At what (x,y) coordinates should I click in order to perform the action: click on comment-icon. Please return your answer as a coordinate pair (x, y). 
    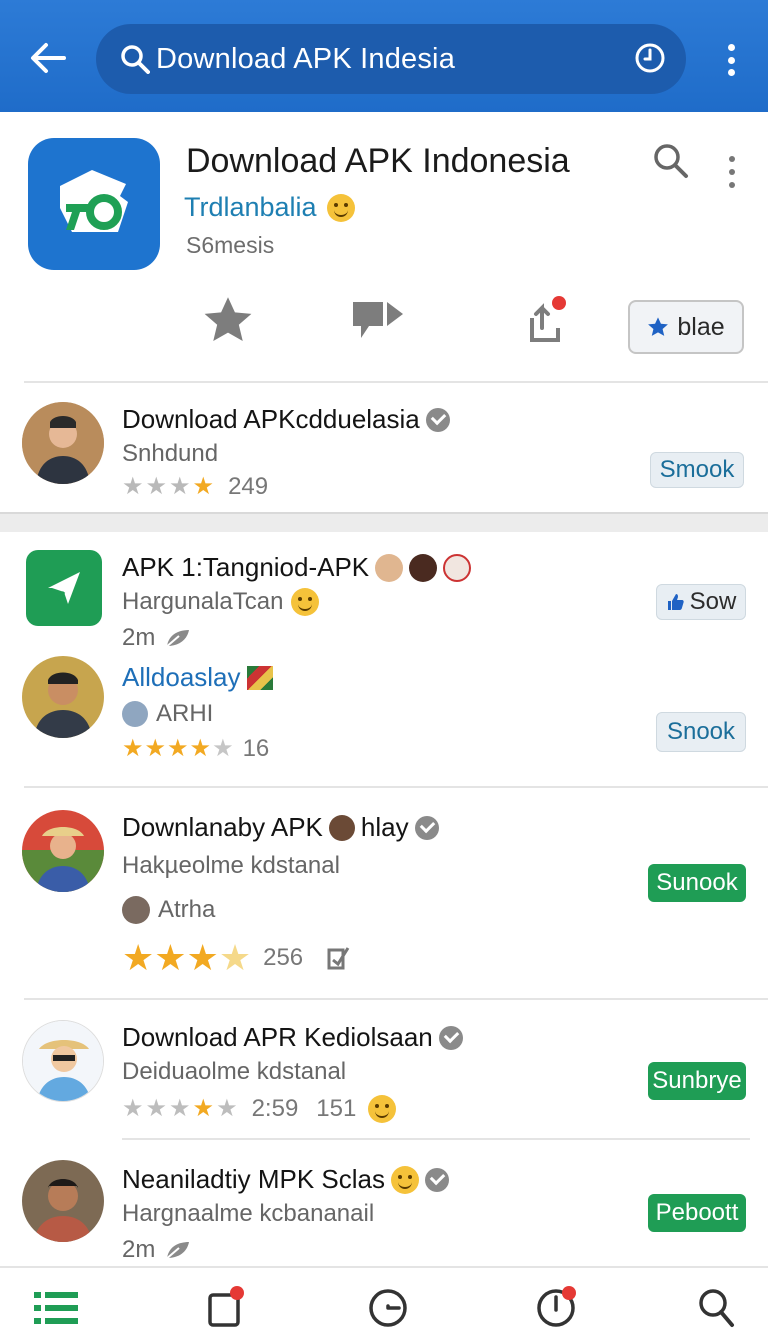
    Looking at the image, I should click on (378, 320).